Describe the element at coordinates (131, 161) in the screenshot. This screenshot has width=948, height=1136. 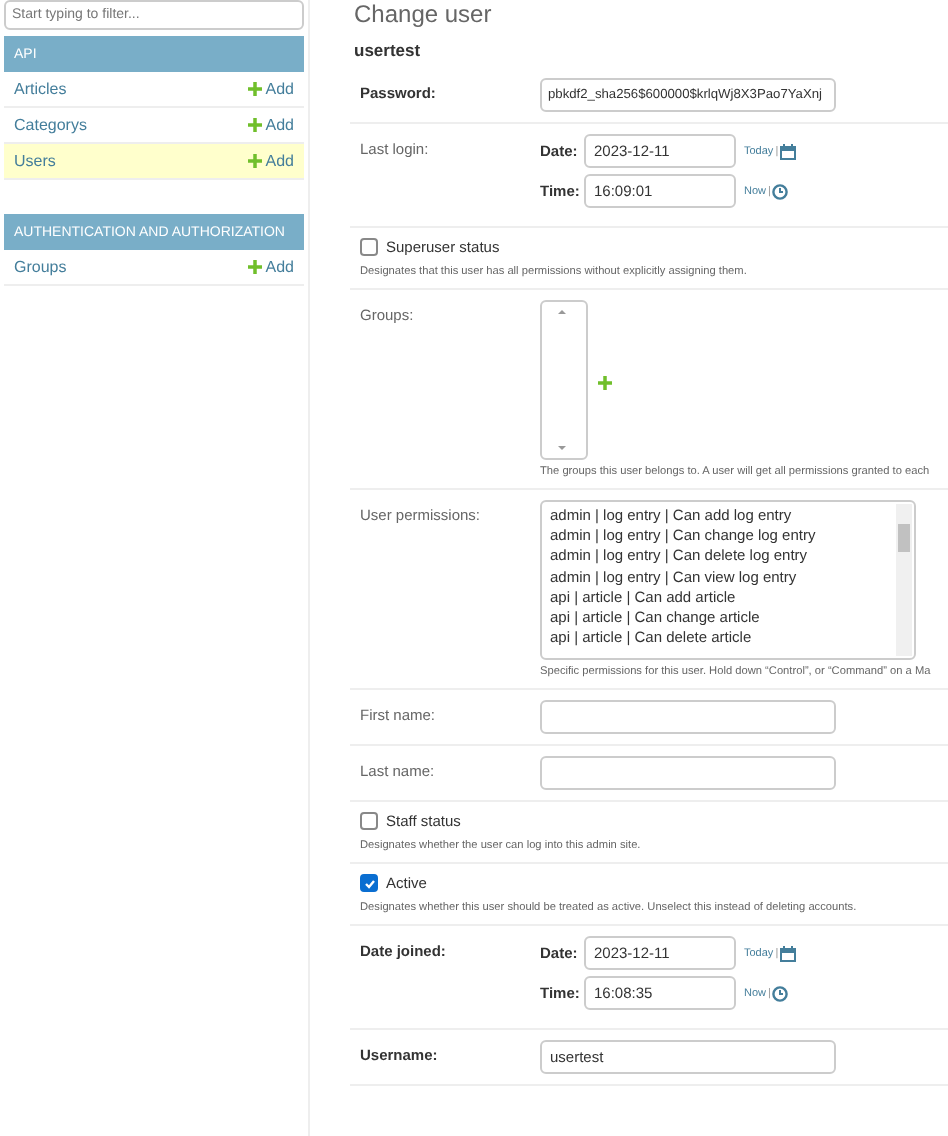
I see `model-link: Users` at that location.